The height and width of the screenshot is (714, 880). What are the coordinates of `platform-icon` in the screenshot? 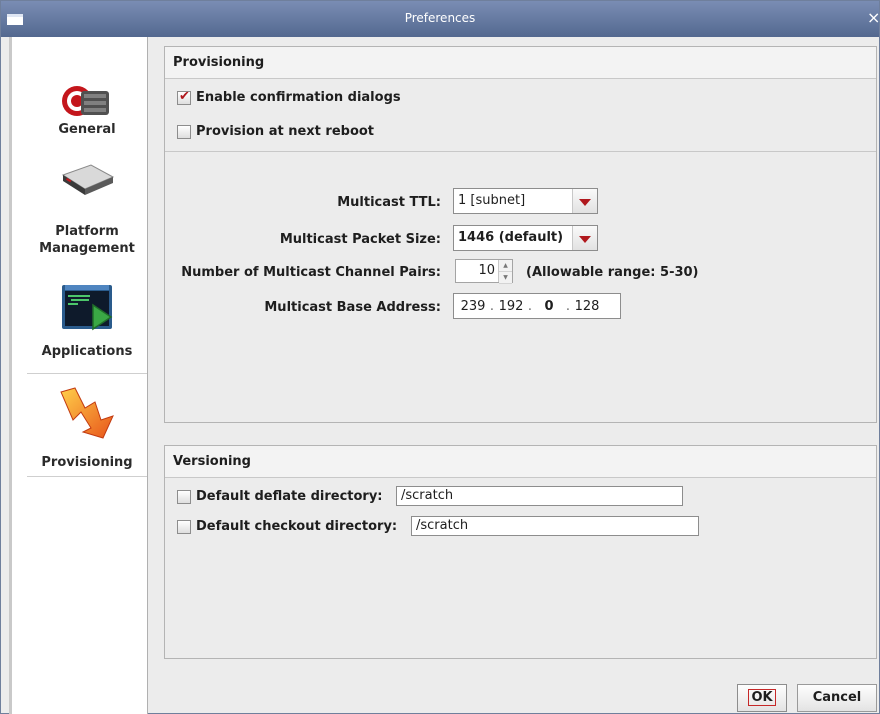 It's located at (88, 179).